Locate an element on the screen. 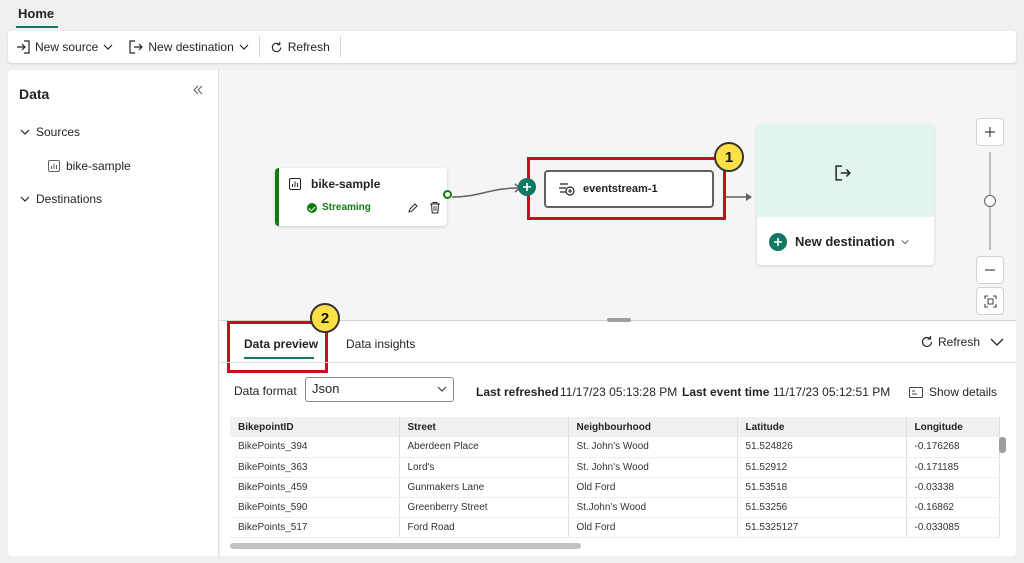 Image resolution: width=1024 pixels, height=563 pixels. new-source-button: New source is located at coordinates (64, 47).